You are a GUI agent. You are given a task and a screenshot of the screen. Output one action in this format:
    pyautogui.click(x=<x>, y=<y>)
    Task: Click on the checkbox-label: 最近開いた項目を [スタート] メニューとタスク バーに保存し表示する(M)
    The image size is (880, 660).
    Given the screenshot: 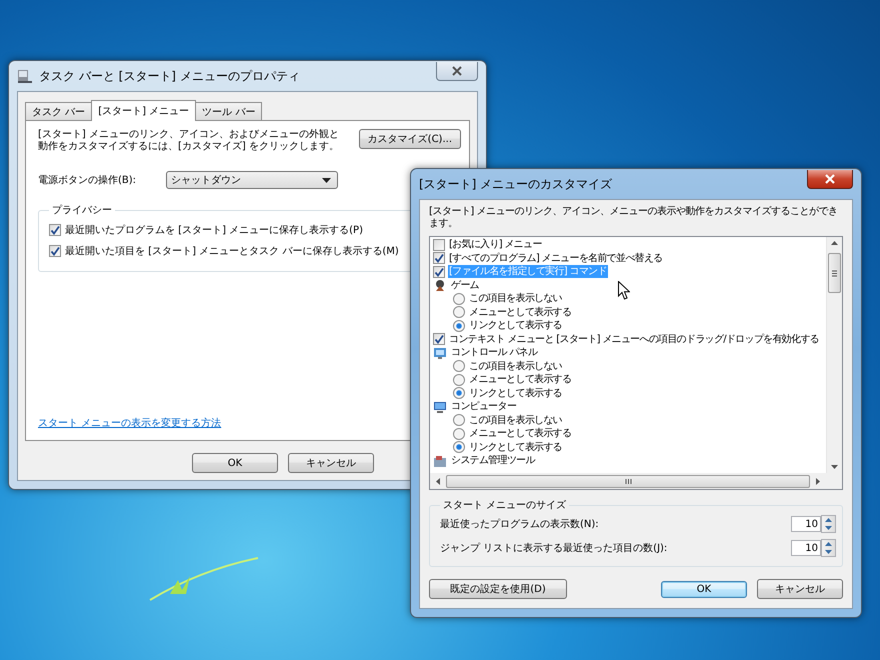 What is the action you would take?
    pyautogui.click(x=232, y=251)
    